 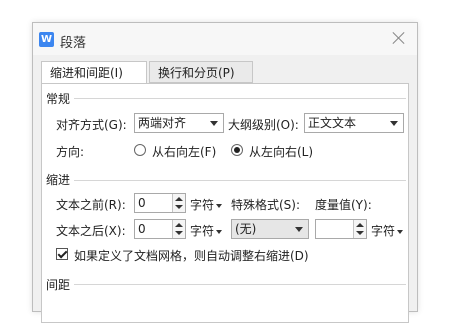 I want to click on wps-writer-icon: W, so click(x=46, y=39).